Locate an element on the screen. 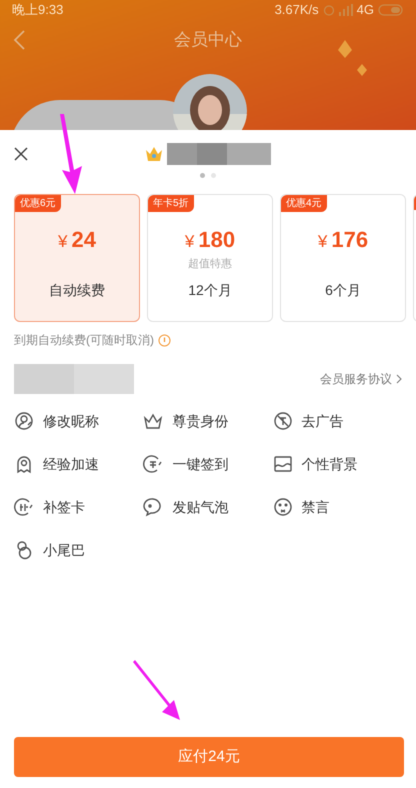 Image resolution: width=416 pixels, height=788 pixels. agreement-link: 会员服务协议 is located at coordinates (356, 379).